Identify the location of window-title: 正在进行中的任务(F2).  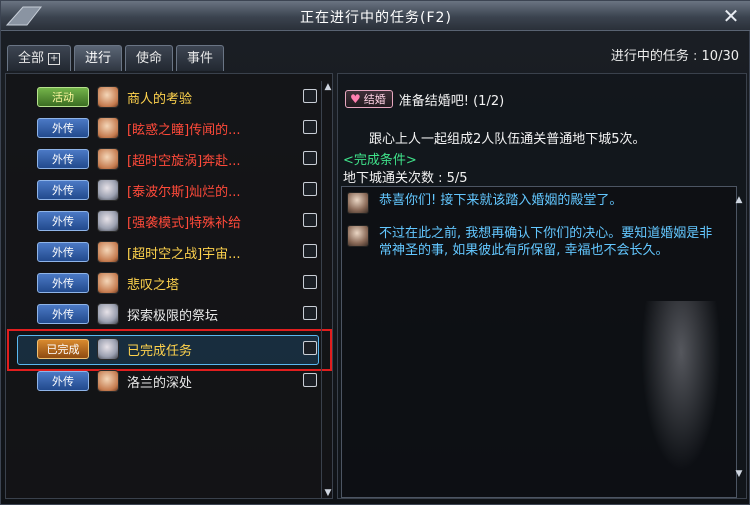
(376, 18).